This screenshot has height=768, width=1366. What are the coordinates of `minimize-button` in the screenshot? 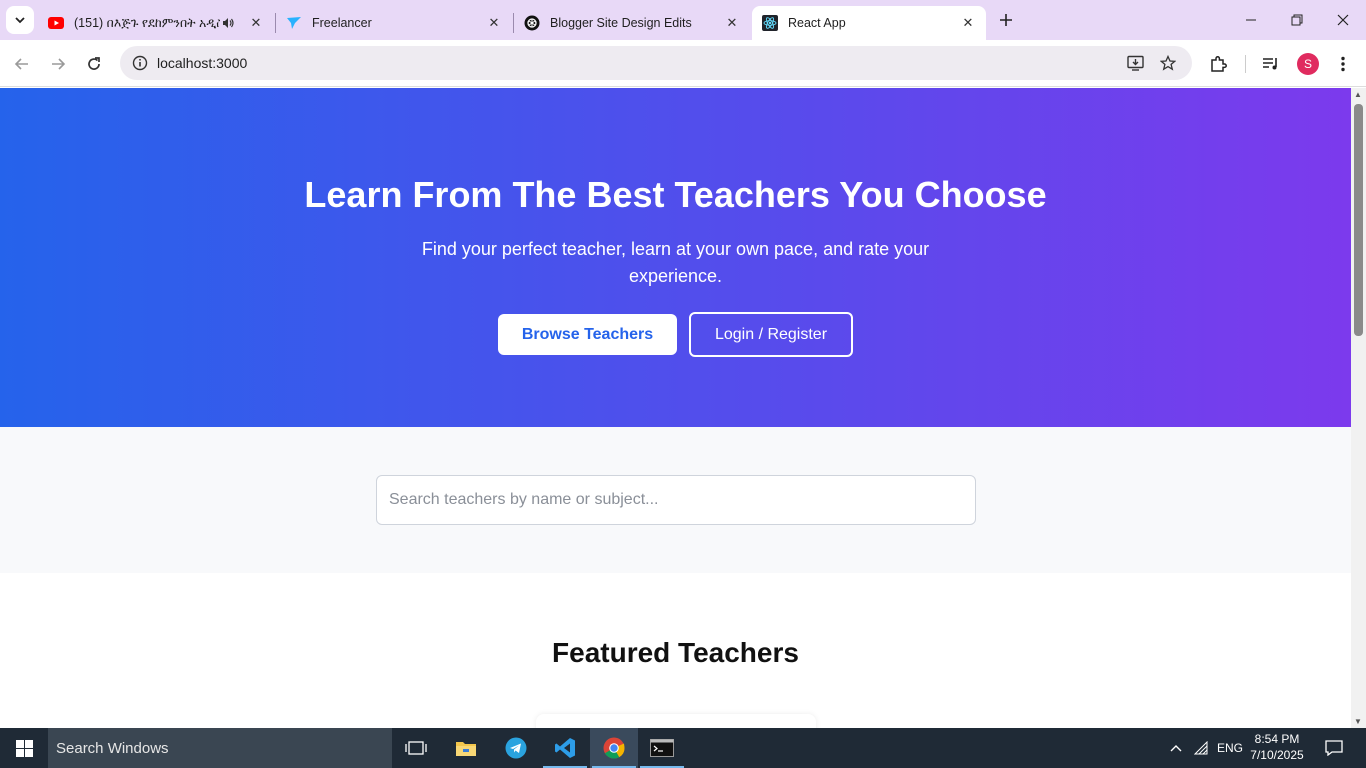 It's located at (1251, 20).